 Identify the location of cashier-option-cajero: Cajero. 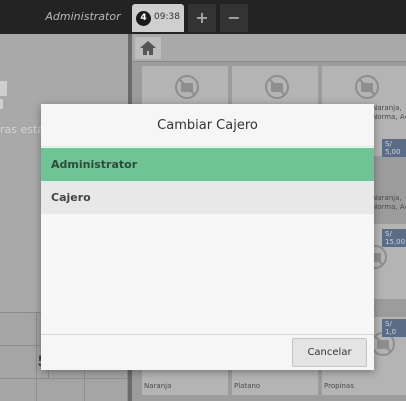
(207, 197).